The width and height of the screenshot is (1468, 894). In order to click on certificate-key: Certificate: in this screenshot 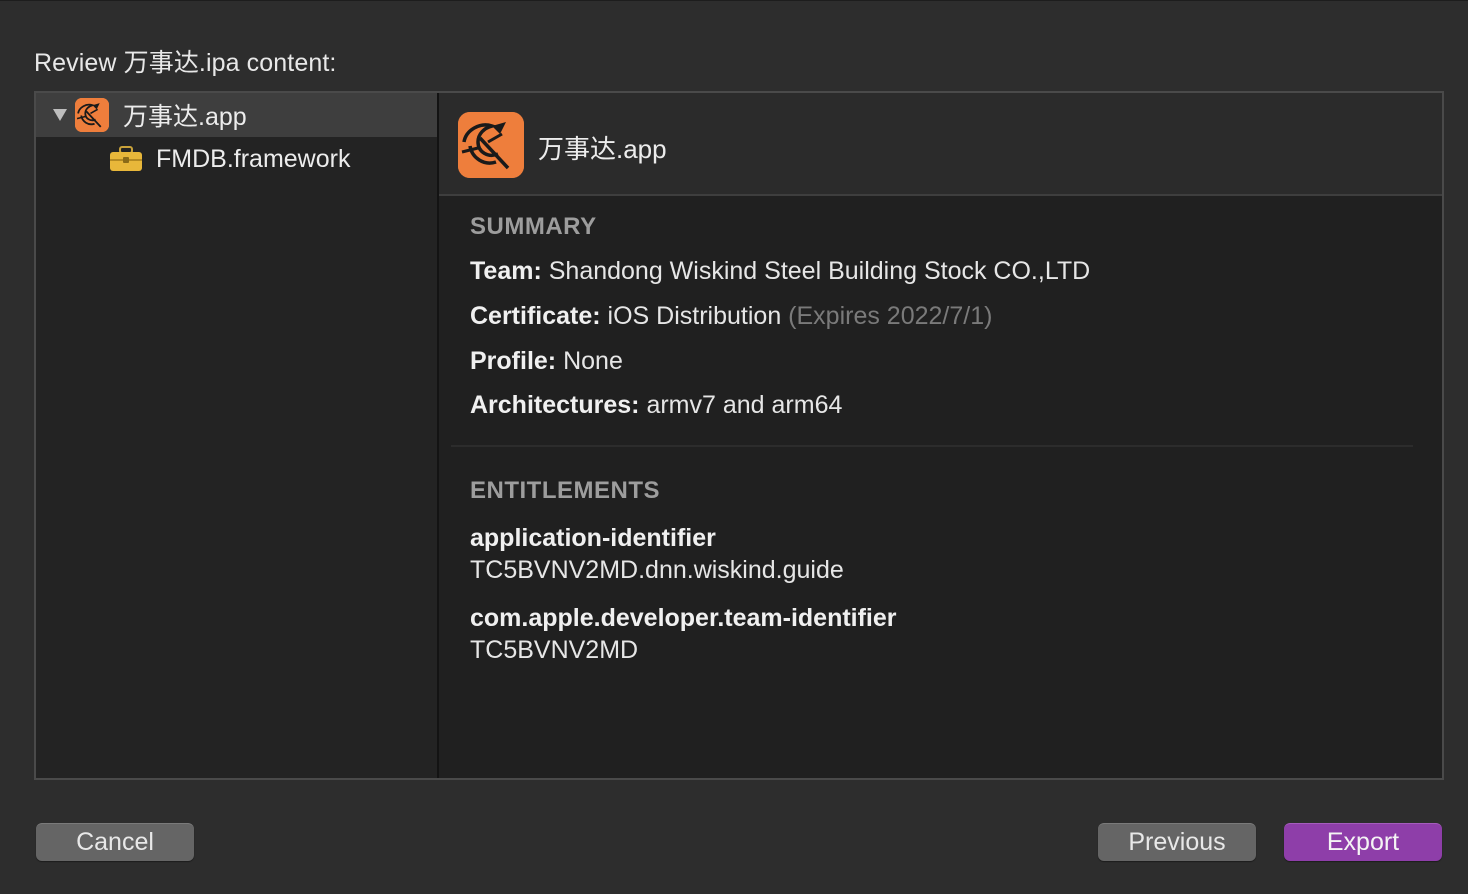, I will do `click(539, 316)`.